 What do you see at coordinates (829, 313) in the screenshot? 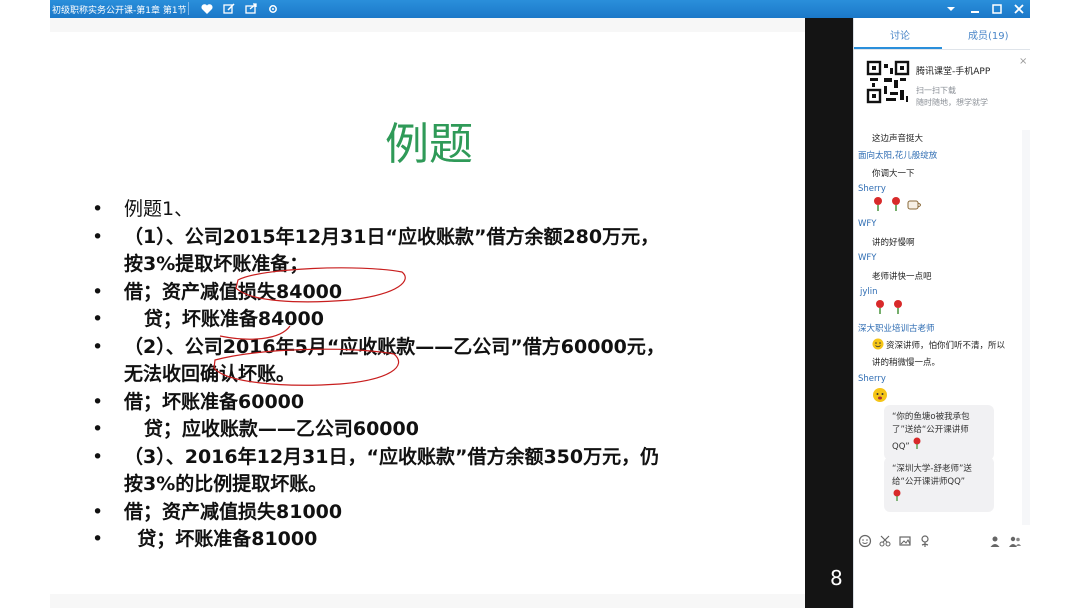
I see `side-gap` at bounding box center [829, 313].